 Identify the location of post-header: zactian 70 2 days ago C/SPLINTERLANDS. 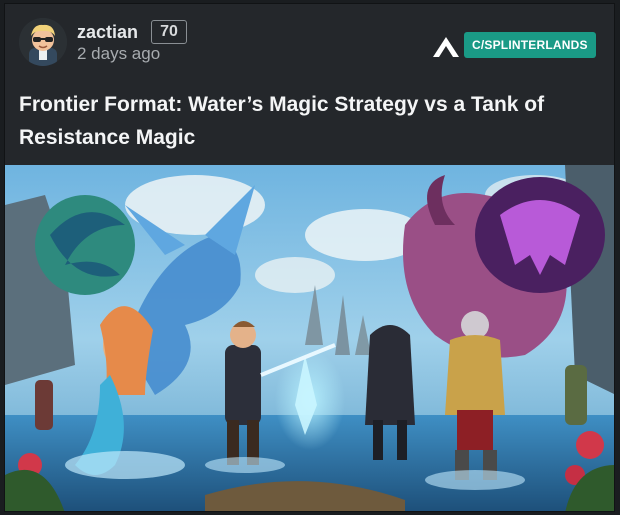
(309, 37).